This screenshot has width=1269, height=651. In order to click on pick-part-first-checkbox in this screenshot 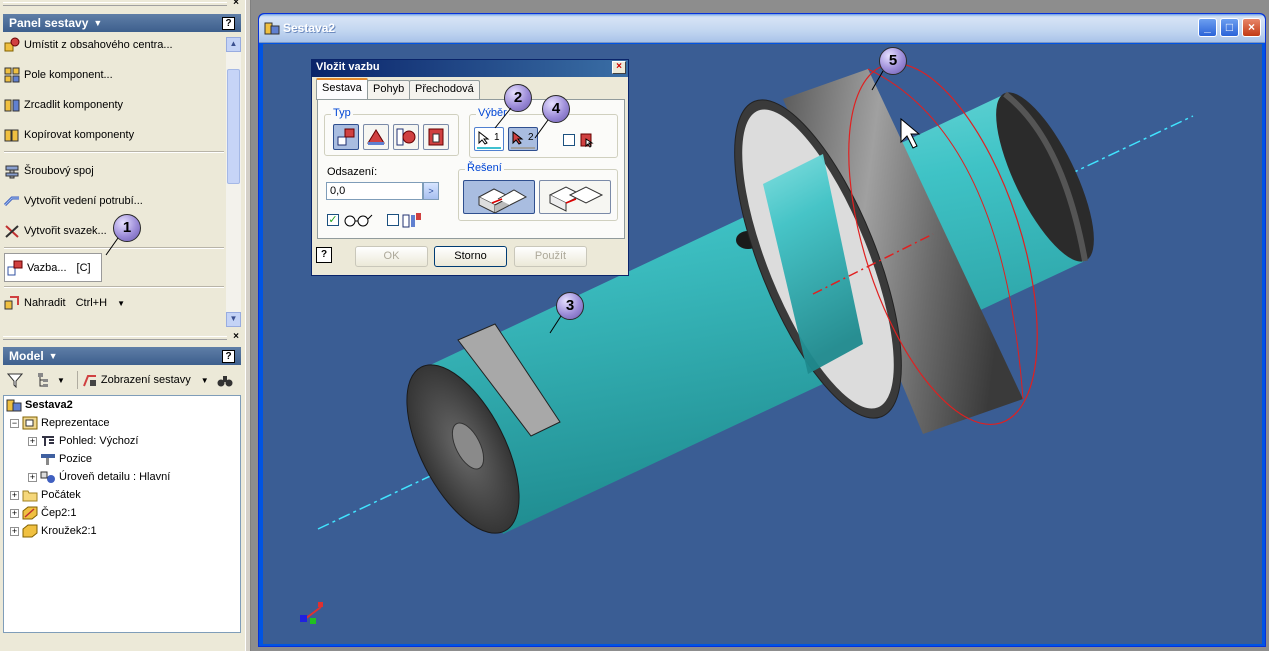, I will do `click(569, 140)`.